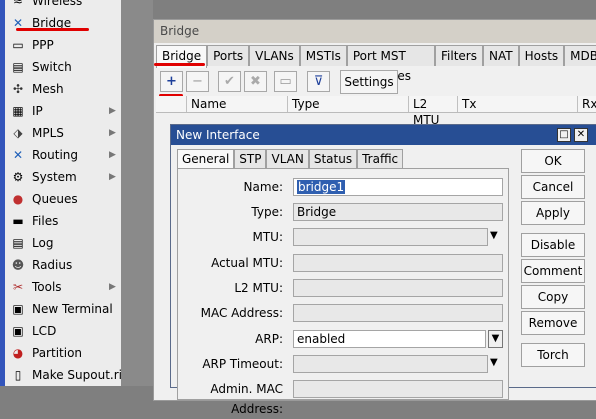 Image resolution: width=596 pixels, height=419 pixels. I want to click on add-icon: +, so click(171, 81).